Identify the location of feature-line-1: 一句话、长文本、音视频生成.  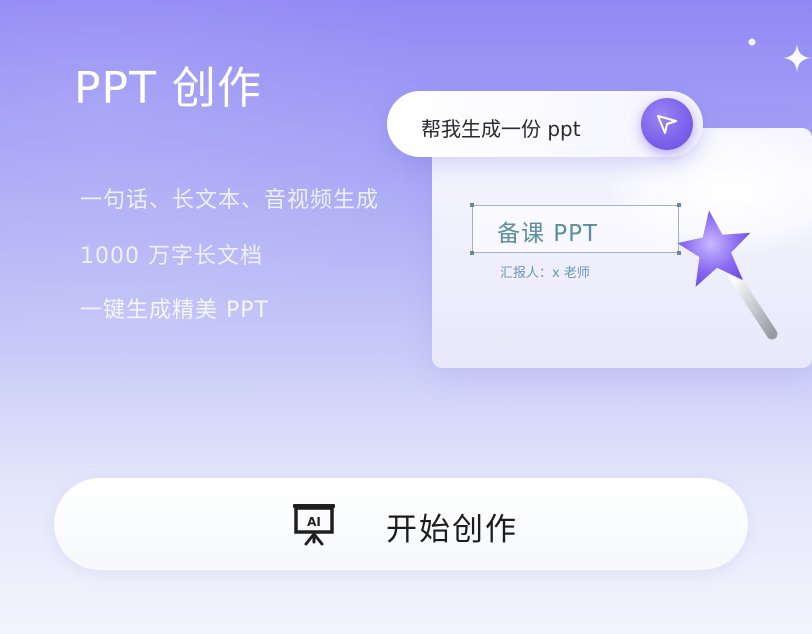
(230, 200).